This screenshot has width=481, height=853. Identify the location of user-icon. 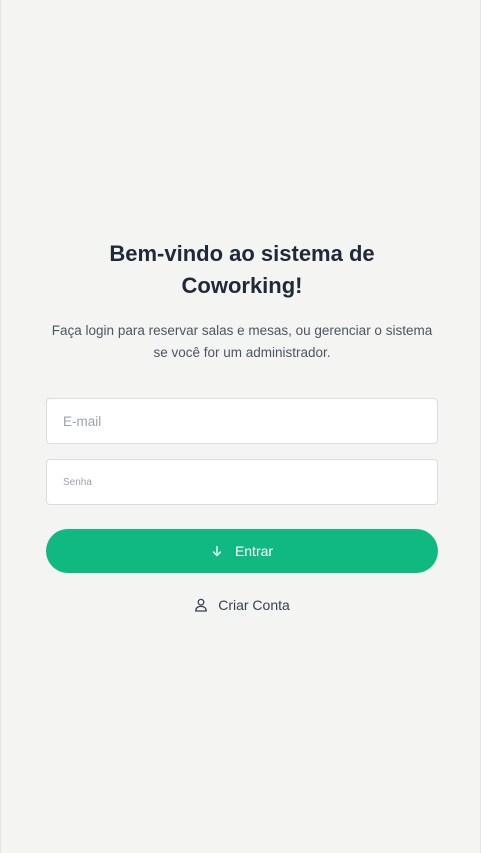
(201, 605).